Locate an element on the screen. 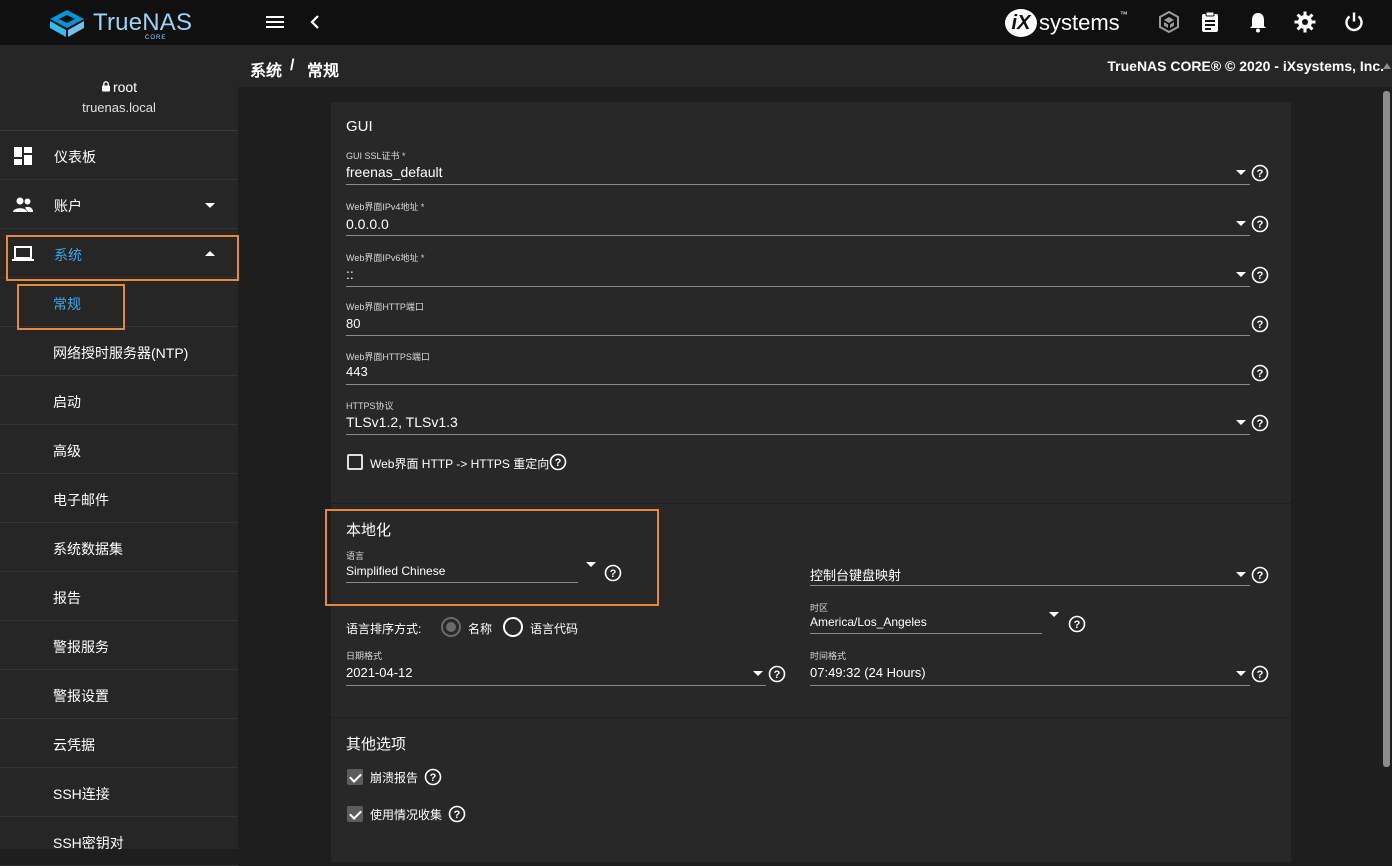 This screenshot has height=866, width=1392. sidebar-subitem-label: 报告 is located at coordinates (67, 598).